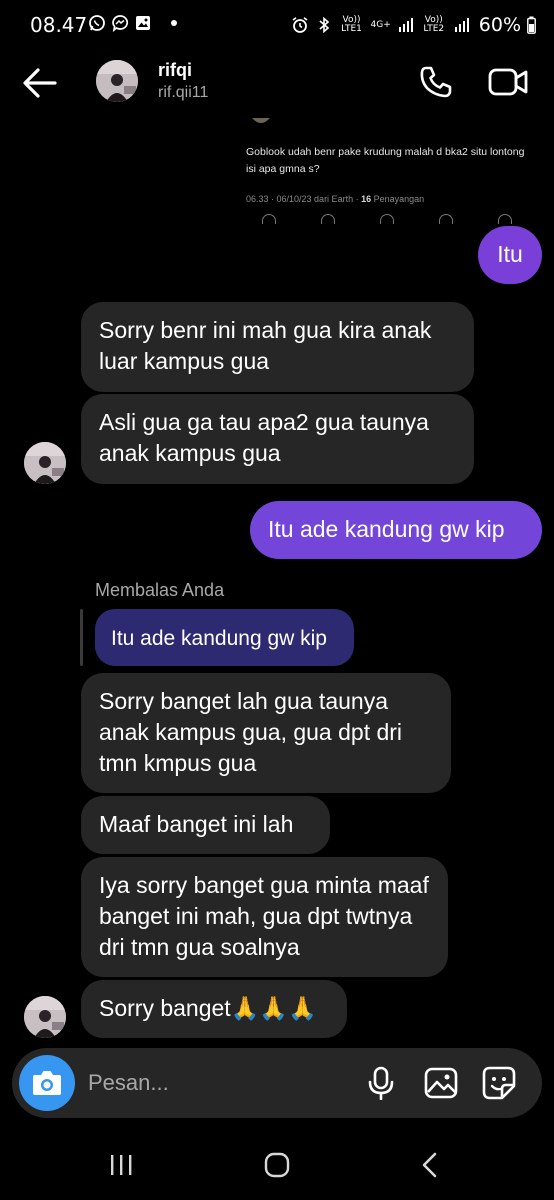 Image resolution: width=554 pixels, height=1200 pixels. What do you see at coordinates (434, 24) in the screenshot?
I see `network2-label: Vo)) LTE2` at bounding box center [434, 24].